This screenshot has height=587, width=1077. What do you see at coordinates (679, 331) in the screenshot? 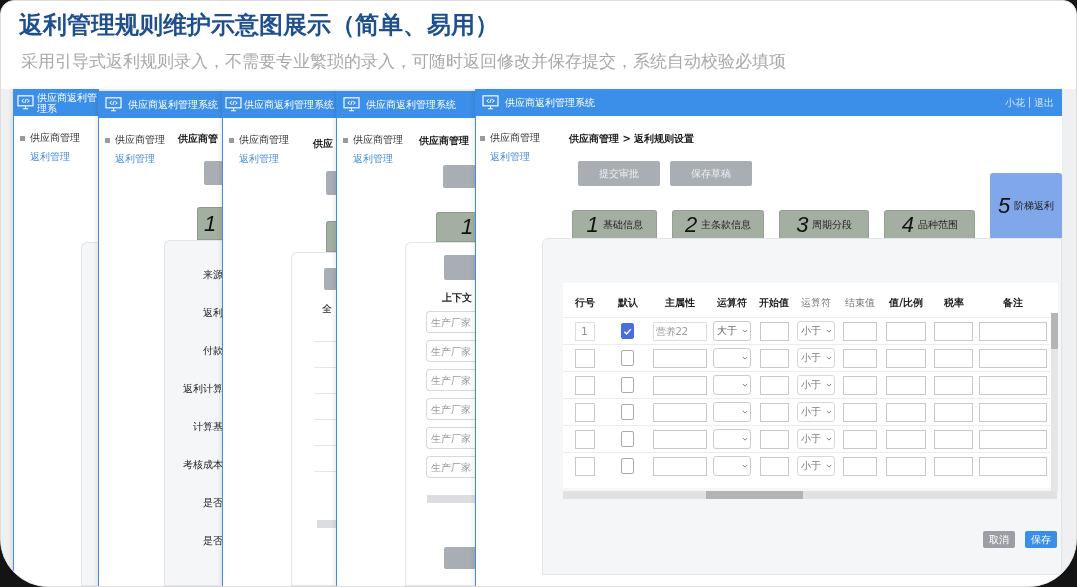
I see `input-field: 营养22` at bounding box center [679, 331].